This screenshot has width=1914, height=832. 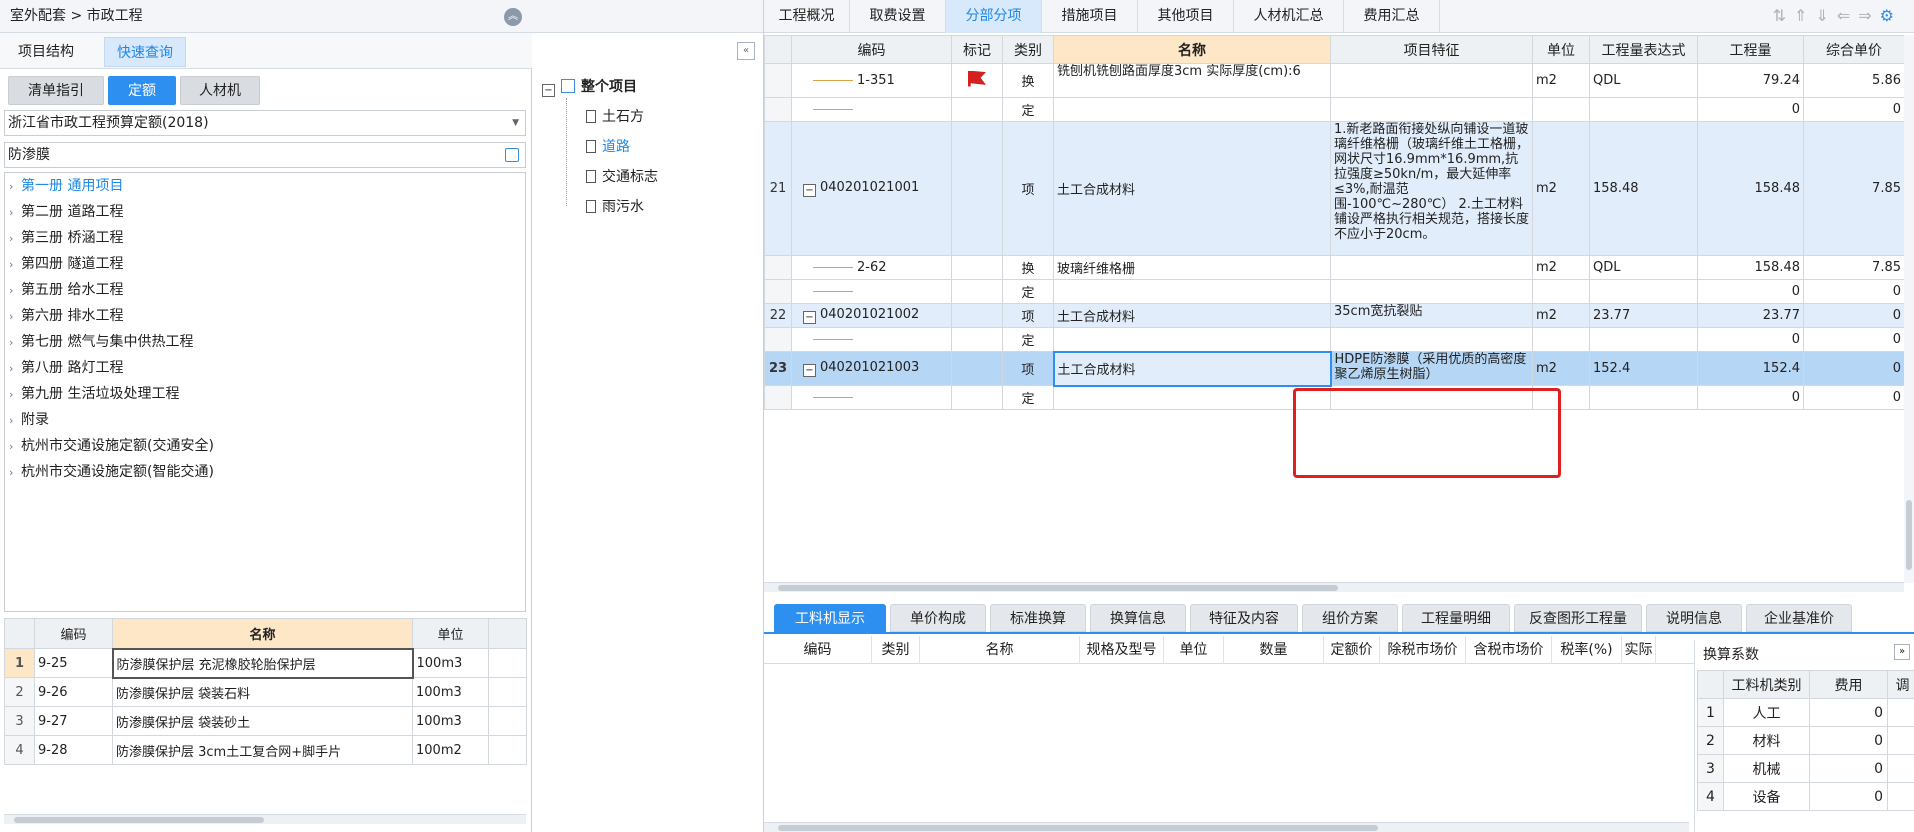 What do you see at coordinates (818, 650) in the screenshot?
I see `resource-col-header: 编码` at bounding box center [818, 650].